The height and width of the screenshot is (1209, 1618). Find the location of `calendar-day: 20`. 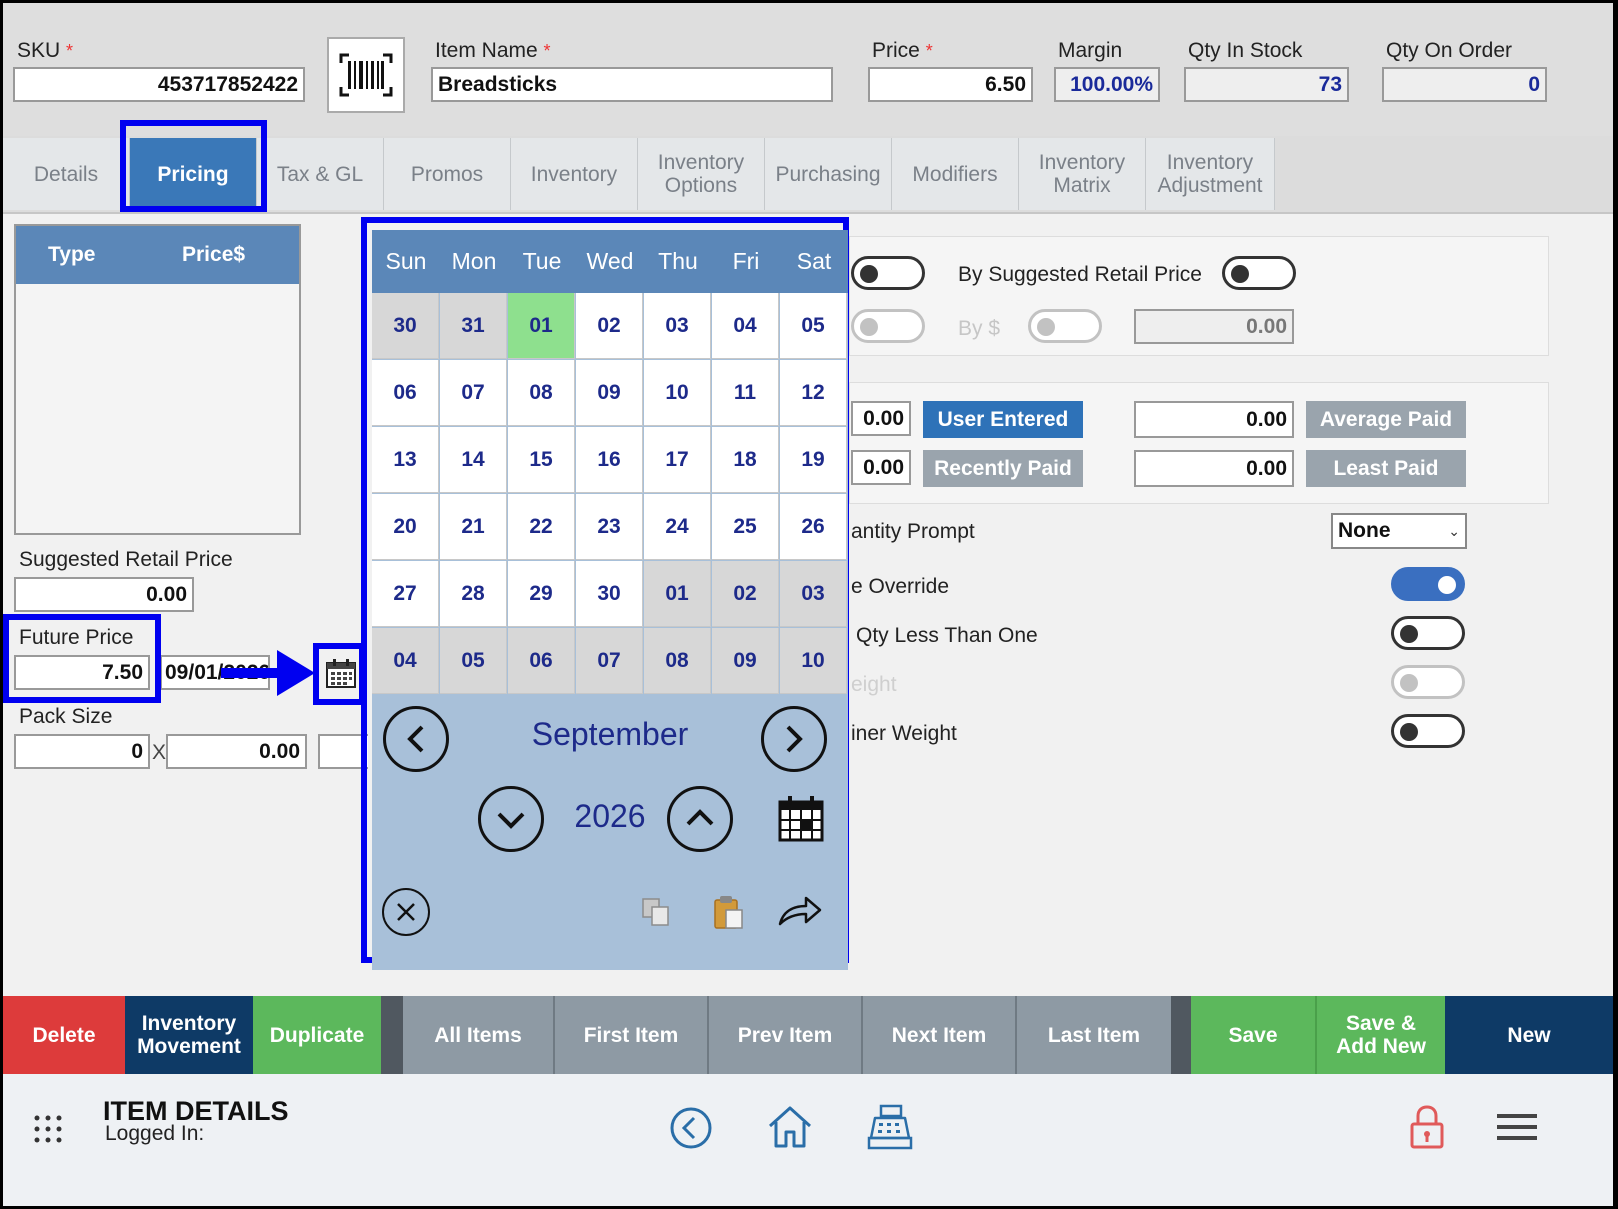

calendar-day: 20 is located at coordinates (405, 527).